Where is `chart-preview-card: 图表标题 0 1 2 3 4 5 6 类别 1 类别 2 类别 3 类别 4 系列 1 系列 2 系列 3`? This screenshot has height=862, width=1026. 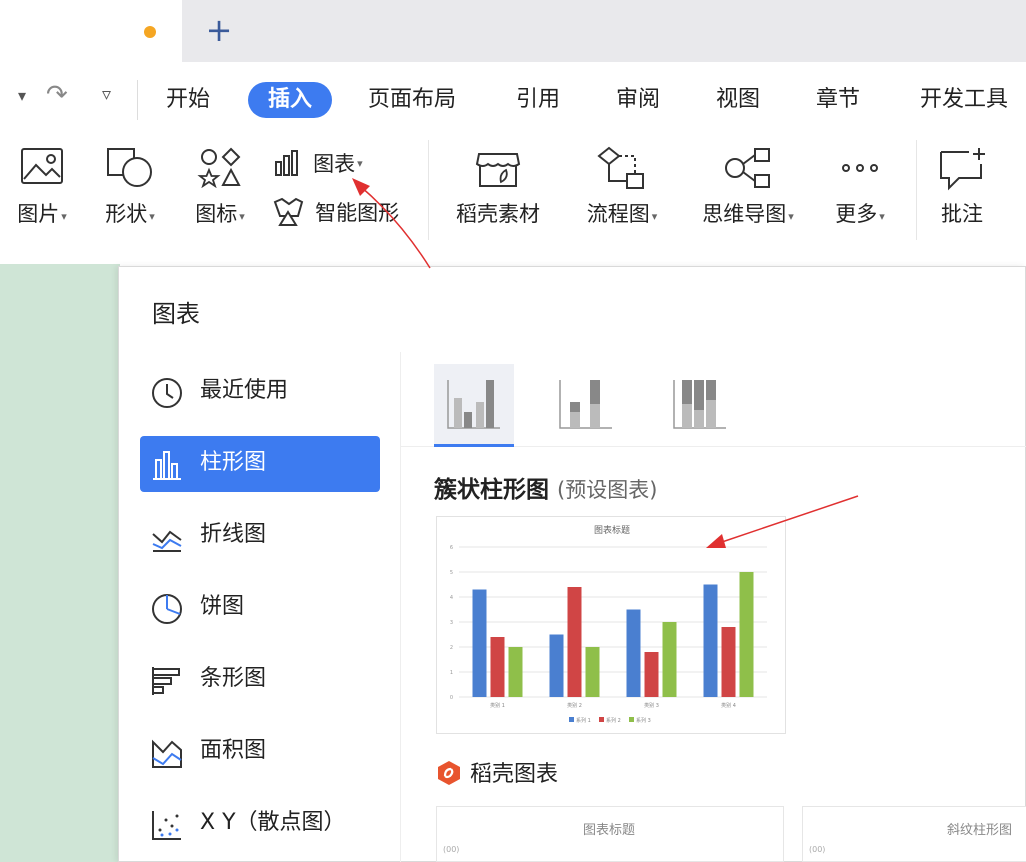
chart-preview-card: 图表标题 0 1 2 3 4 5 6 类别 1 类别 2 类别 3 类别 4 系列 1 系列 2 系列 3 is located at coordinates (611, 625).